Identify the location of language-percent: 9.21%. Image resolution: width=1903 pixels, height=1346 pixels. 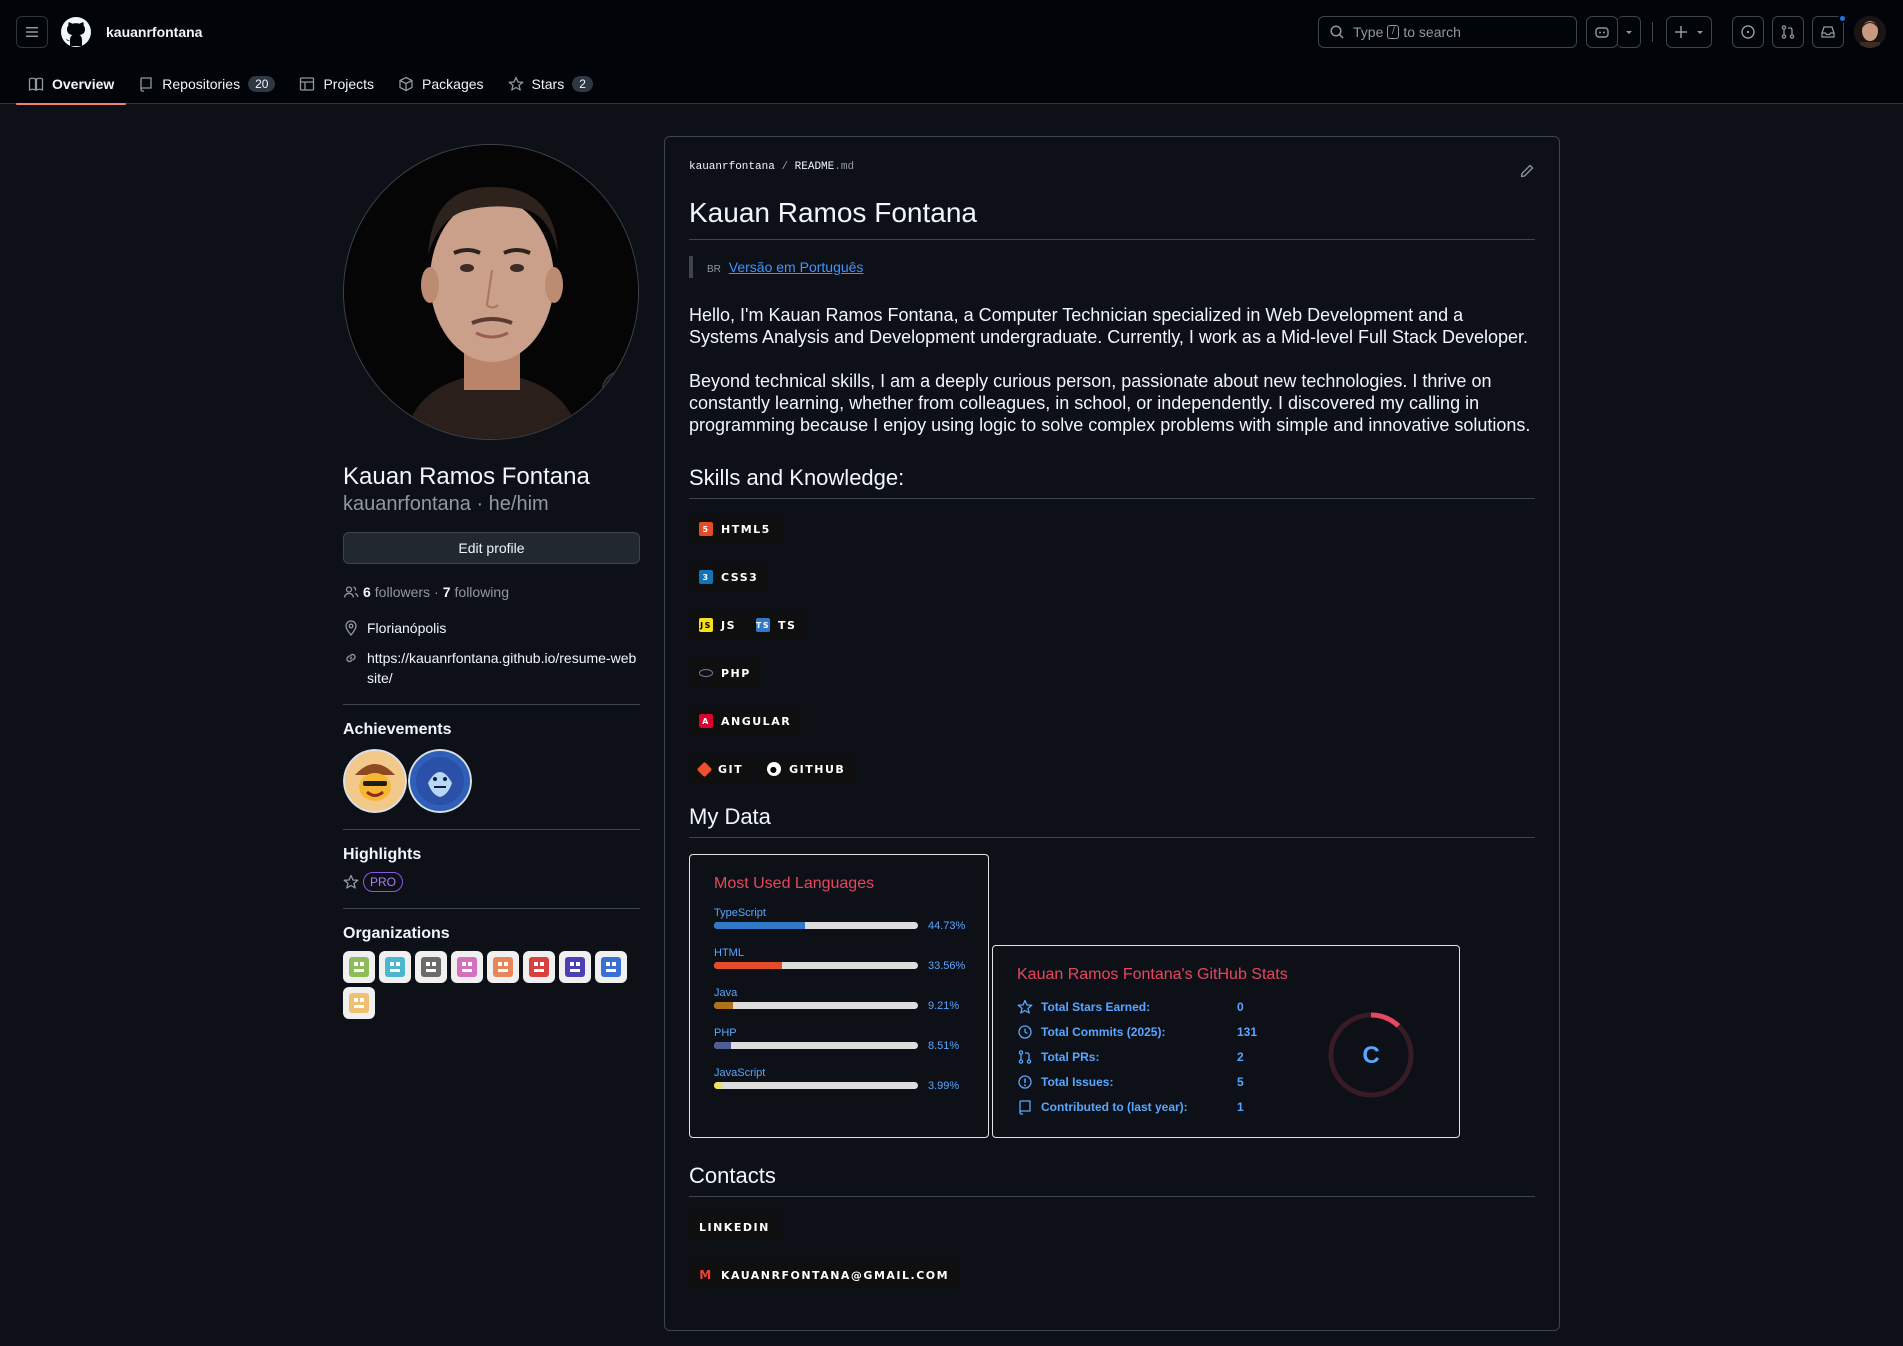
(944, 1006).